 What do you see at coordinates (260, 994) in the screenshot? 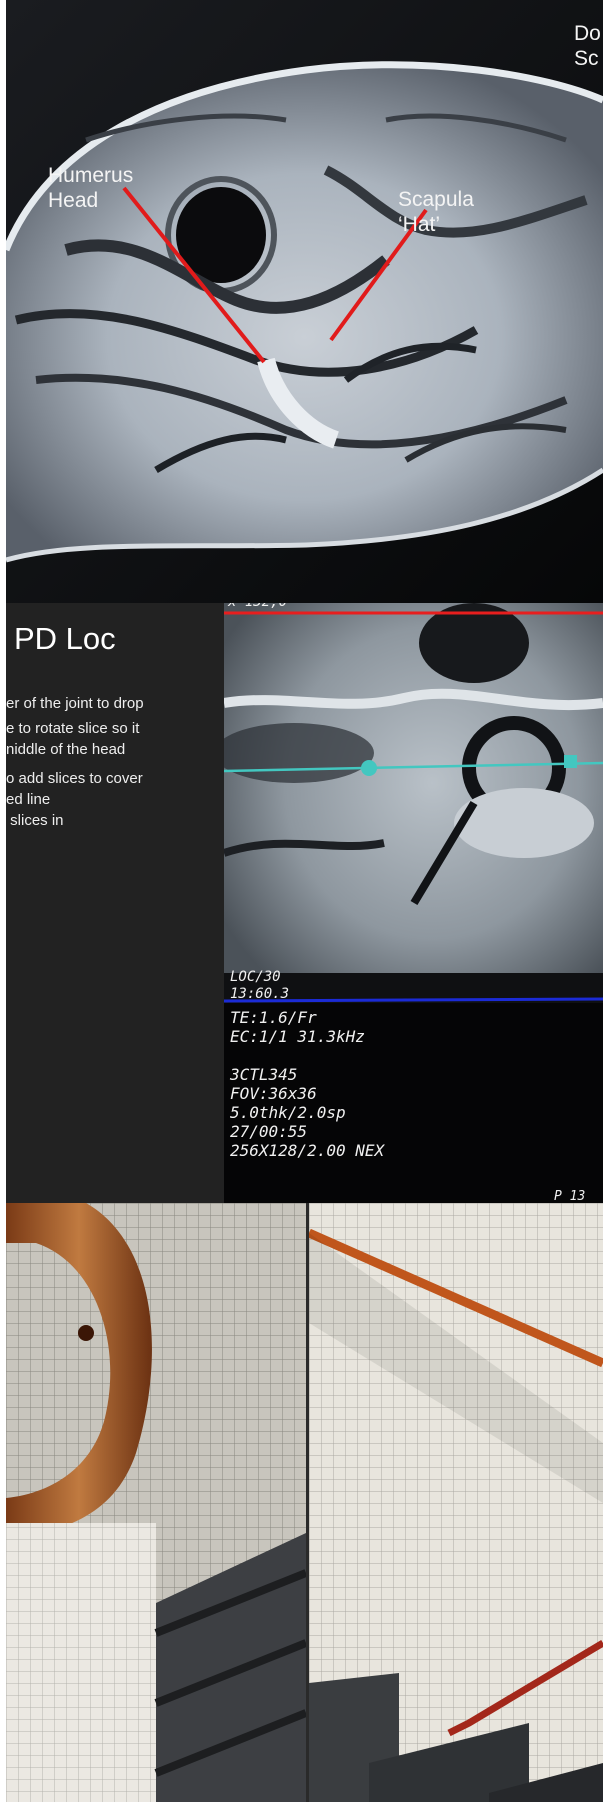
I see `console-line-1: 13:60.3` at bounding box center [260, 994].